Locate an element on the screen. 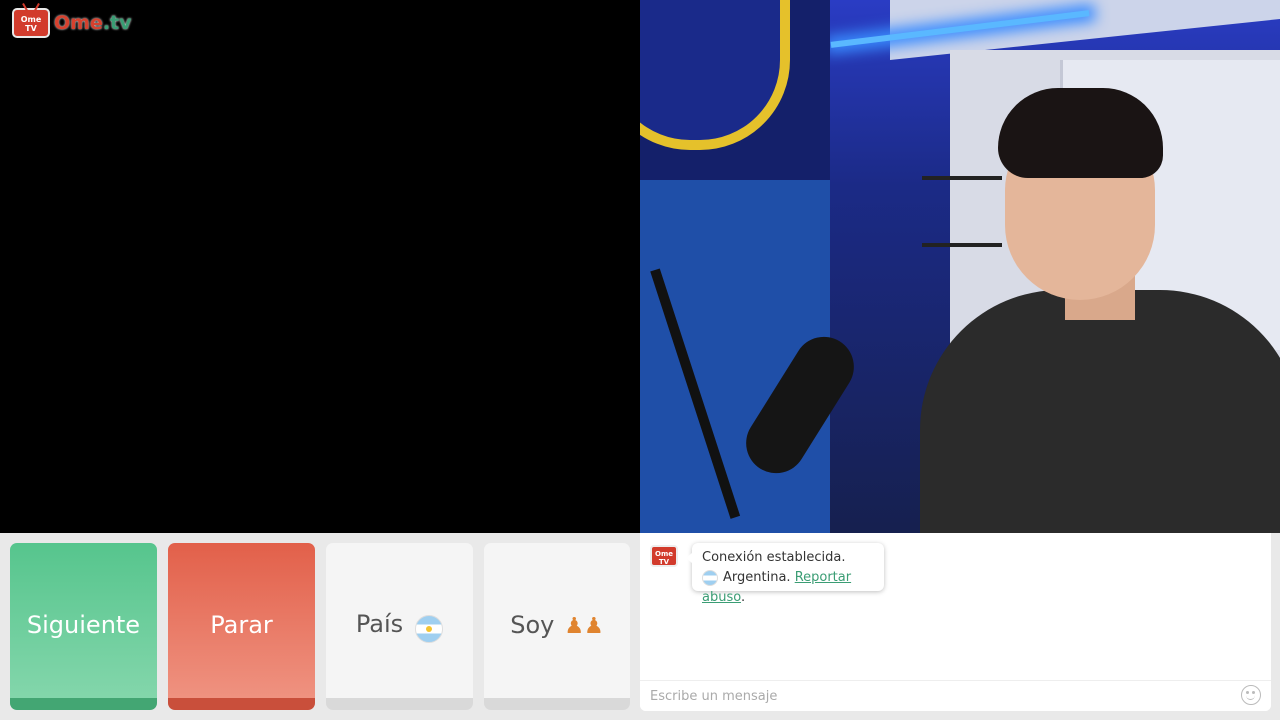  logo-text: Ome.tv is located at coordinates (93, 23).